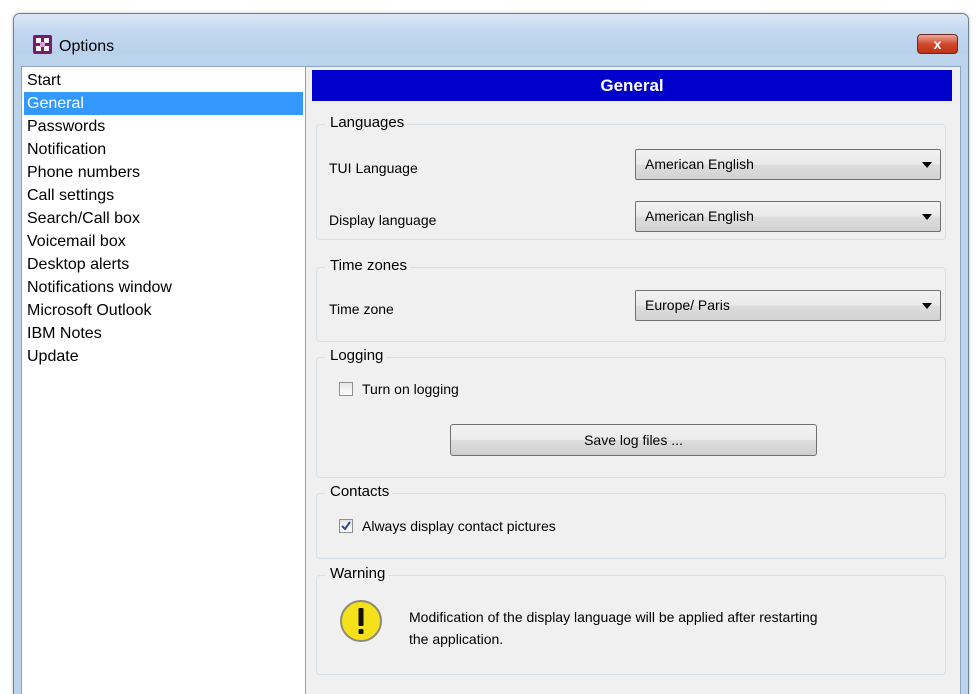  I want to click on sidebar-item-call-settings: Call settings, so click(163, 195).